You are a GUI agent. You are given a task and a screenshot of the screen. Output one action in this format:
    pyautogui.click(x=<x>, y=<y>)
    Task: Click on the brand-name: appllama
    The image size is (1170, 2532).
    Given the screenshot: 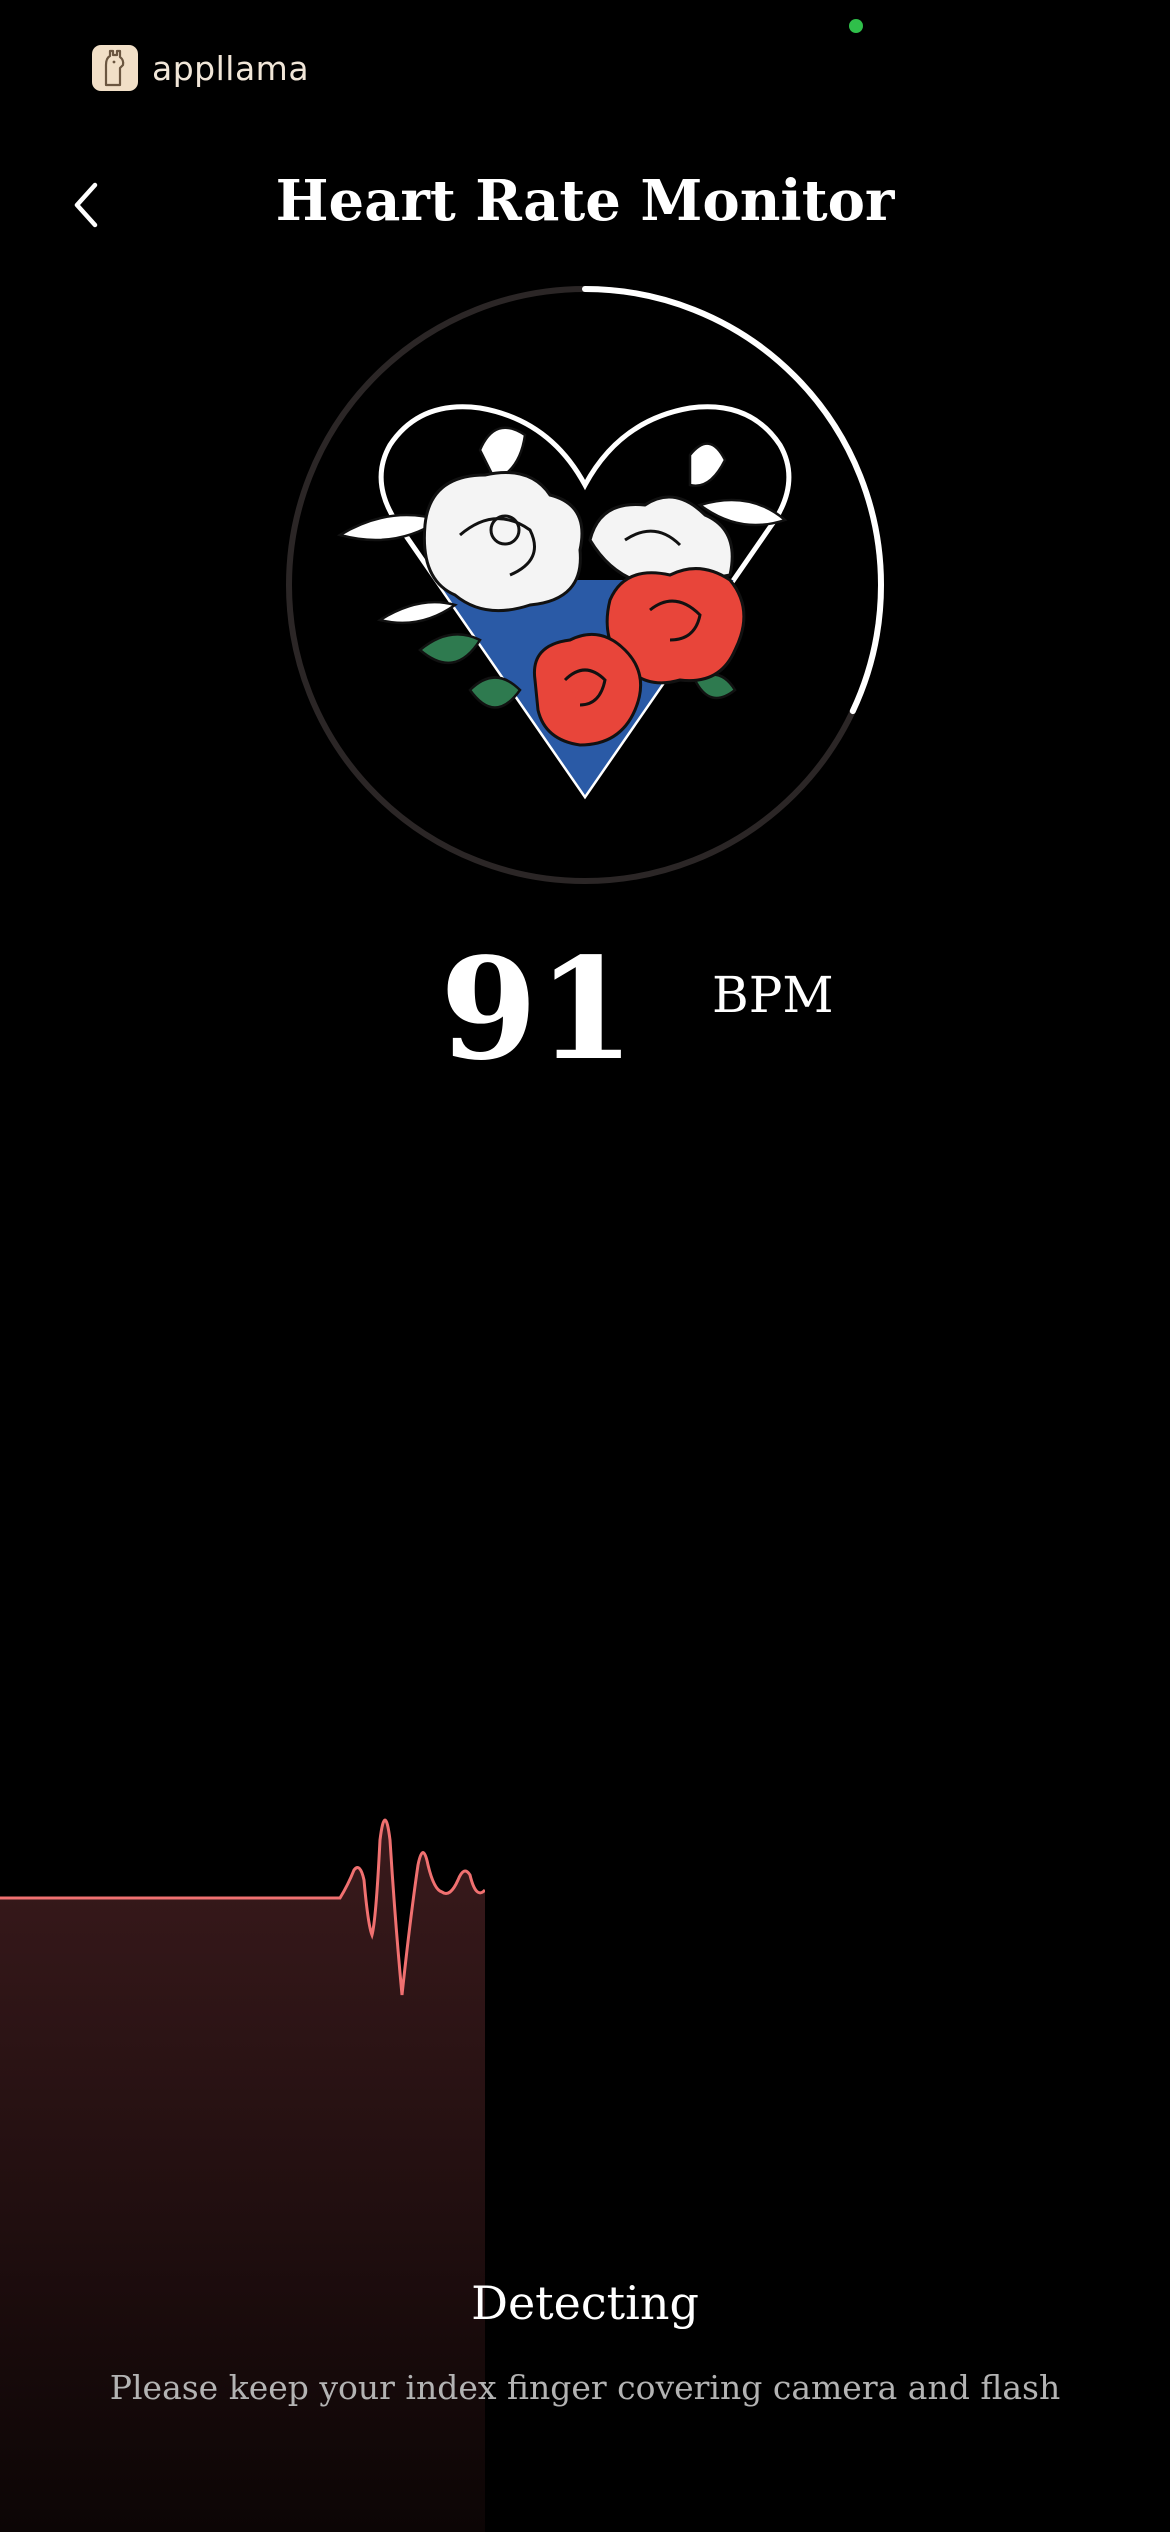 What is the action you would take?
    pyautogui.click(x=231, y=68)
    